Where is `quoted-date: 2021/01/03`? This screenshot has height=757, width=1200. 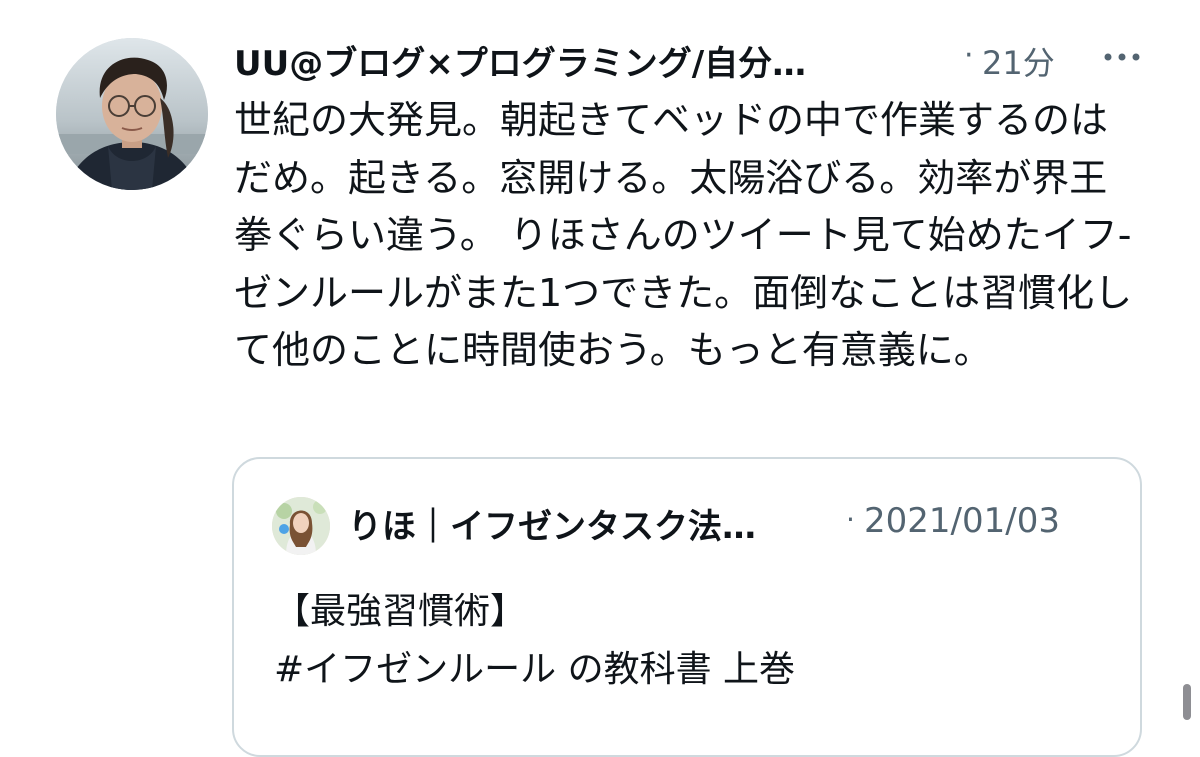
quoted-date: 2021/01/03 is located at coordinates (962, 521).